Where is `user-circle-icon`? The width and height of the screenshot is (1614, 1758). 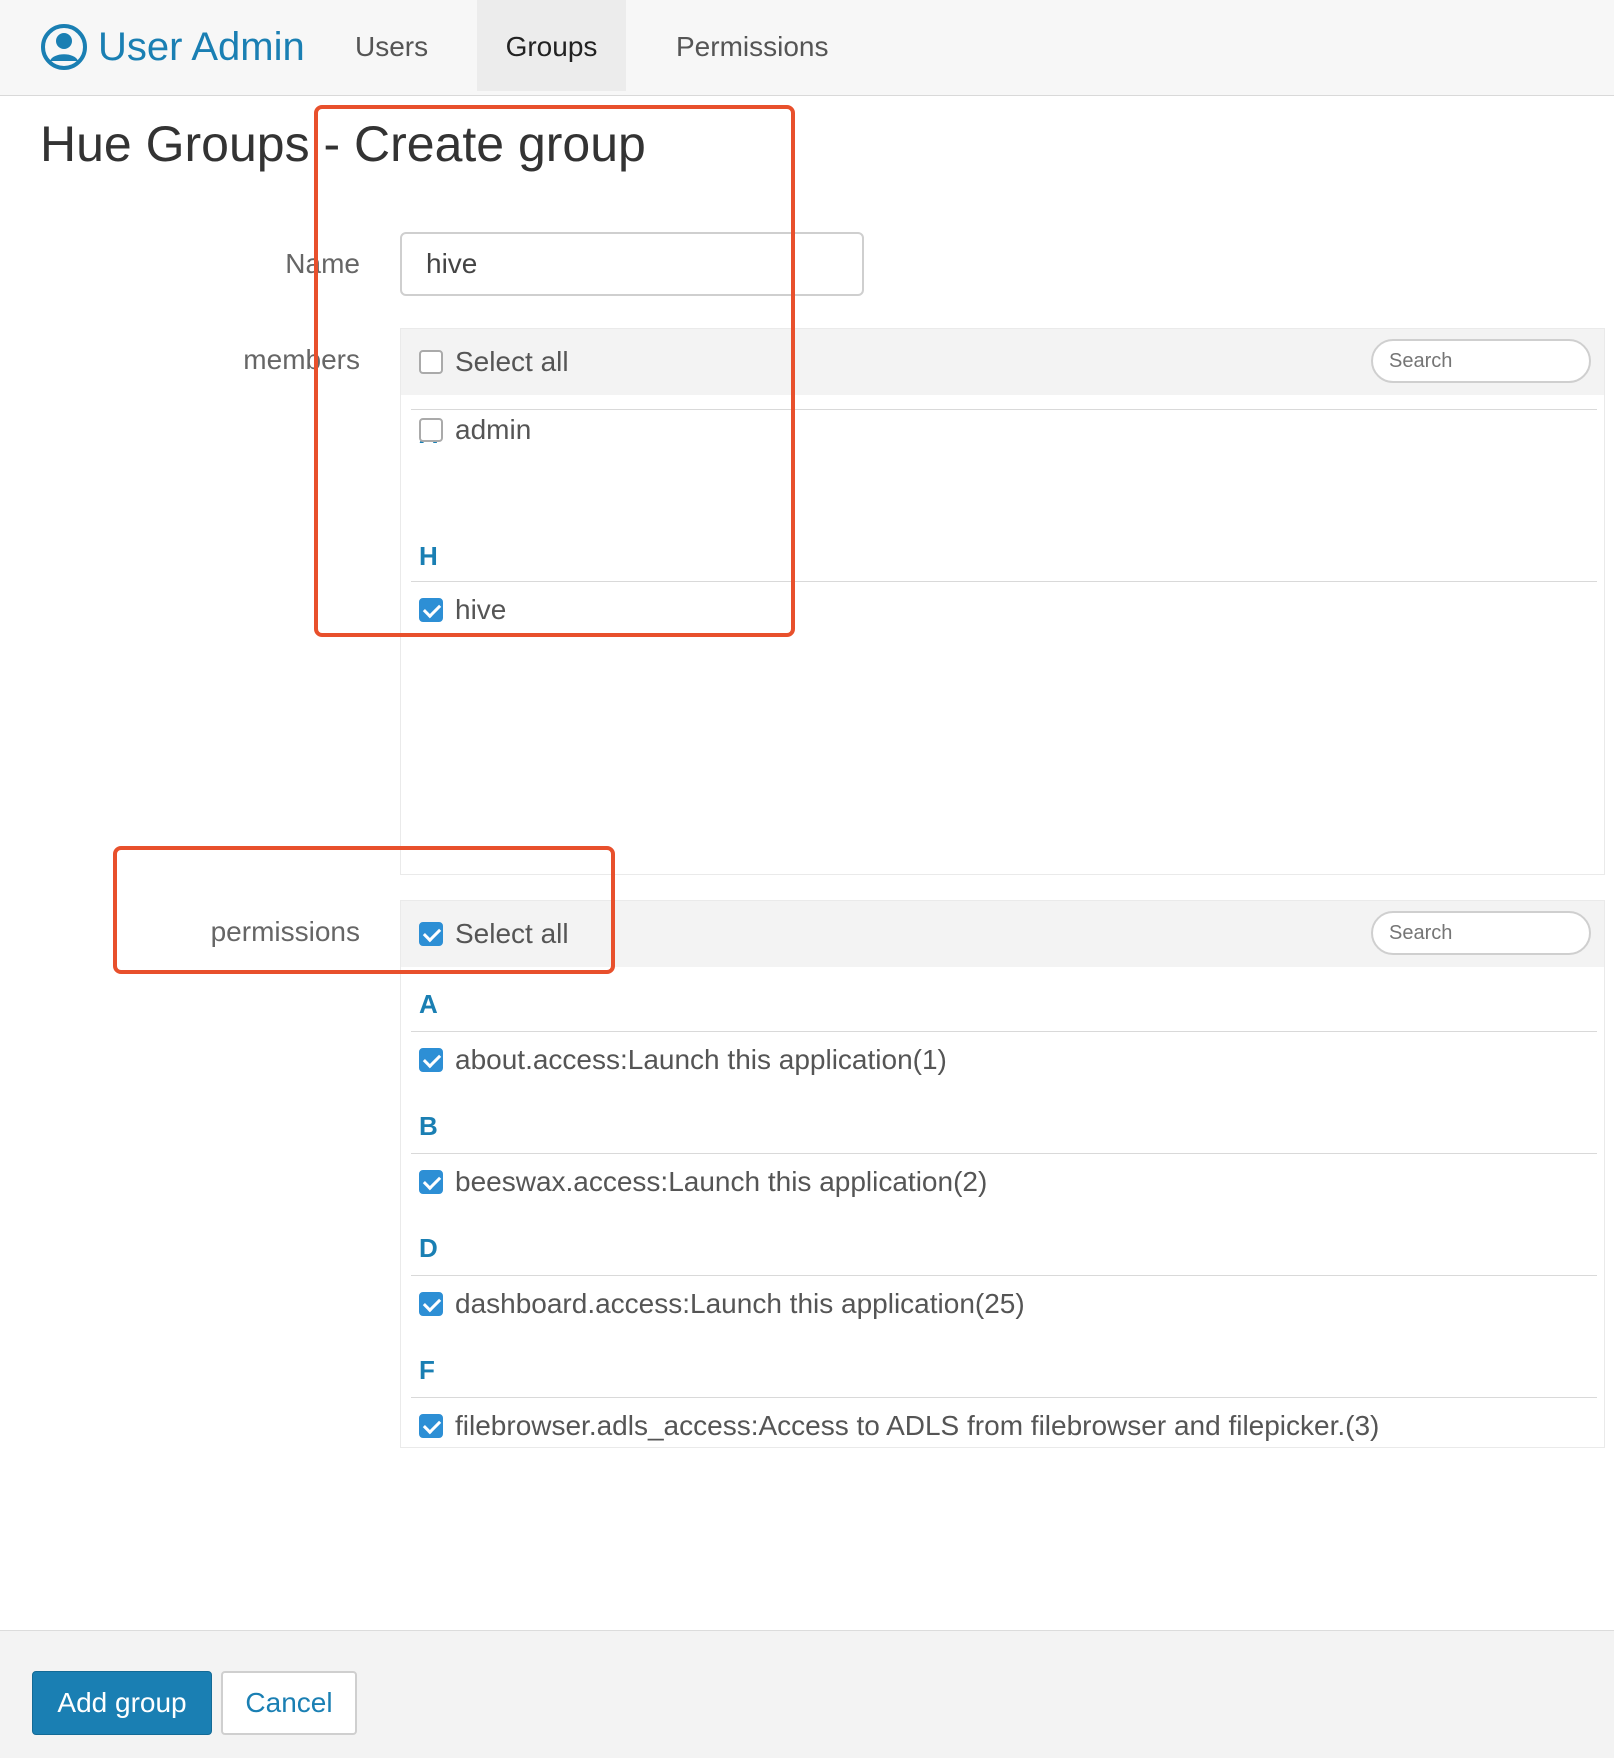 user-circle-icon is located at coordinates (64, 47).